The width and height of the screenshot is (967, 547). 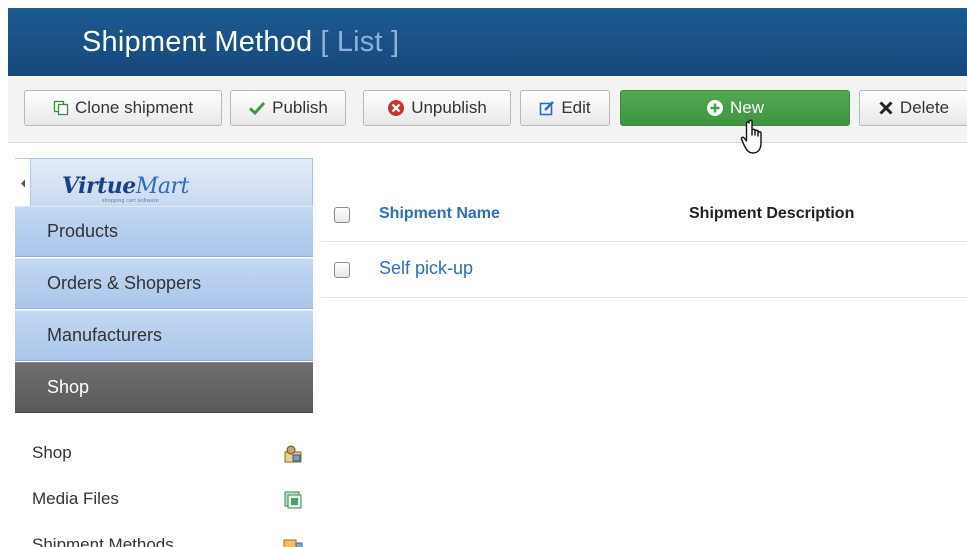 What do you see at coordinates (644, 214) in the screenshot?
I see `table-header-row: Shipment Name Shipment Description` at bounding box center [644, 214].